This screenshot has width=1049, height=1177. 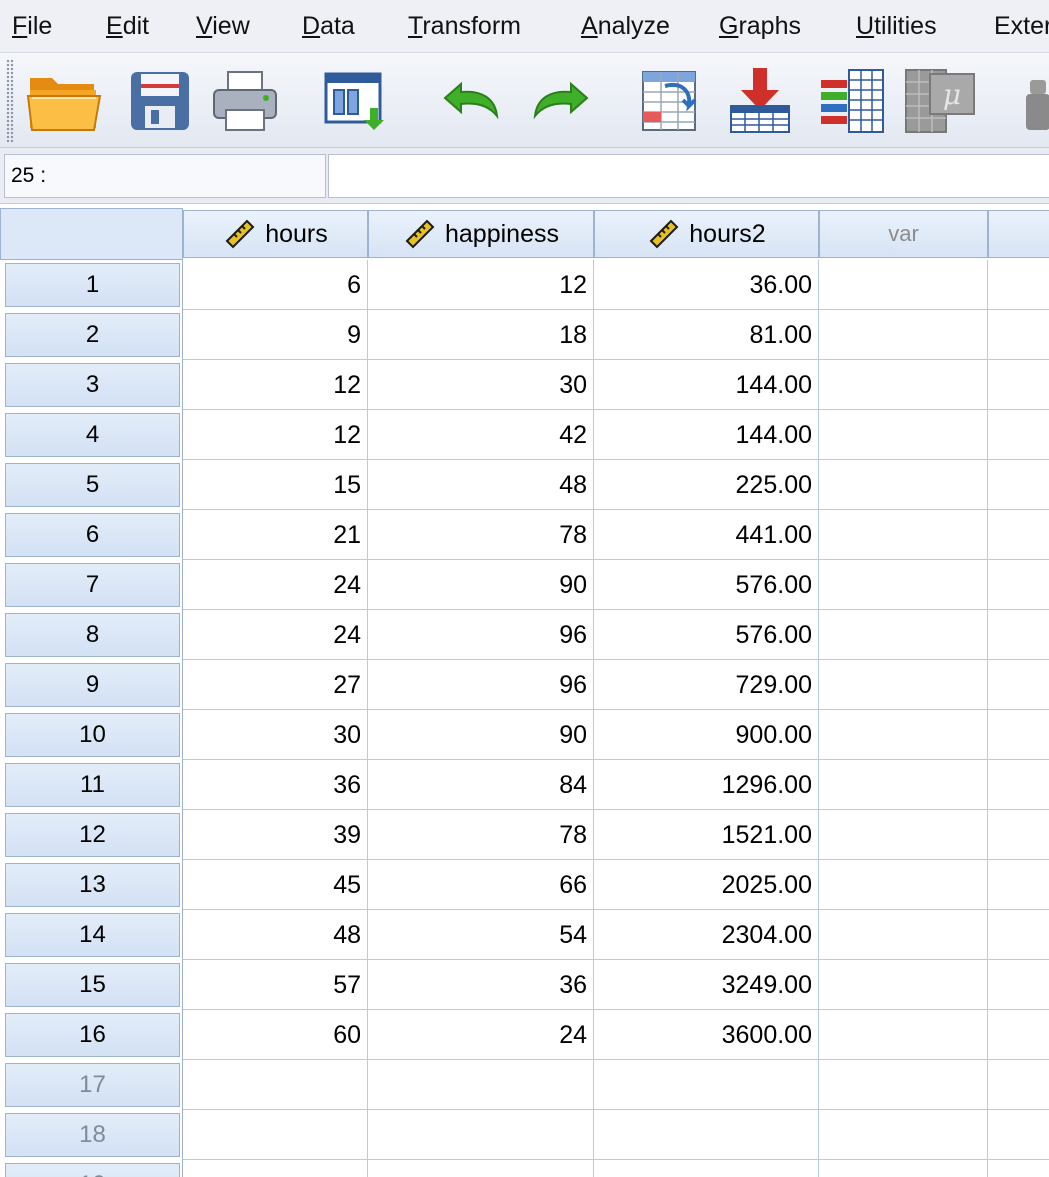 I want to click on print-button, so click(x=245, y=101).